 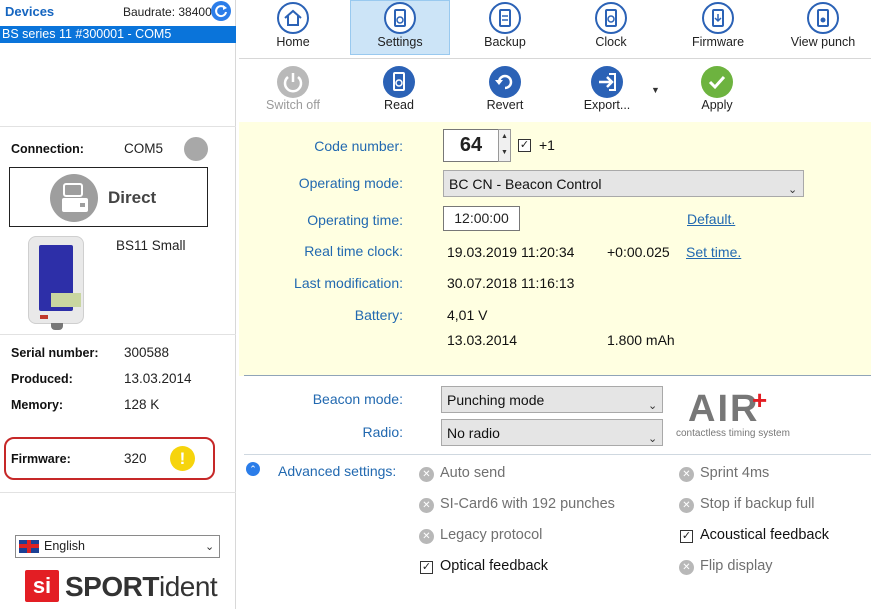 I want to click on battery-voltage-value: 4,01 V, so click(x=467, y=315).